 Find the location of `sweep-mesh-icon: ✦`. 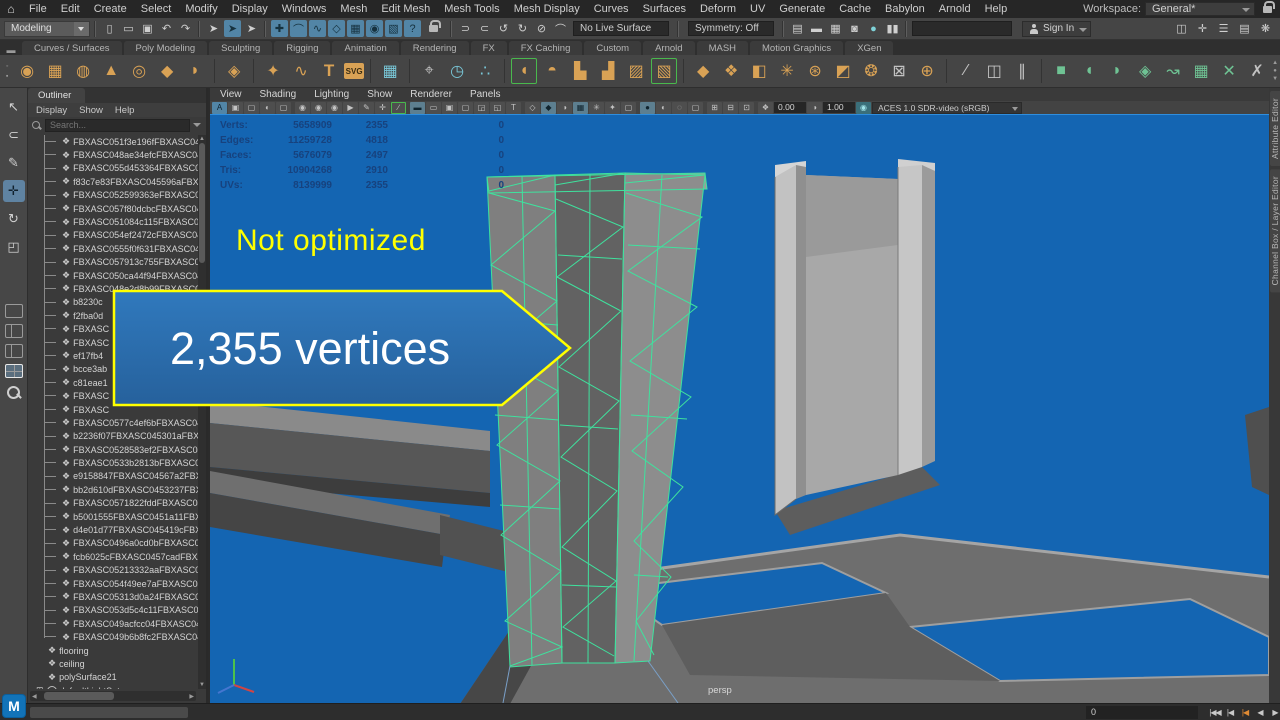

sweep-mesh-icon: ✦ is located at coordinates (273, 71).